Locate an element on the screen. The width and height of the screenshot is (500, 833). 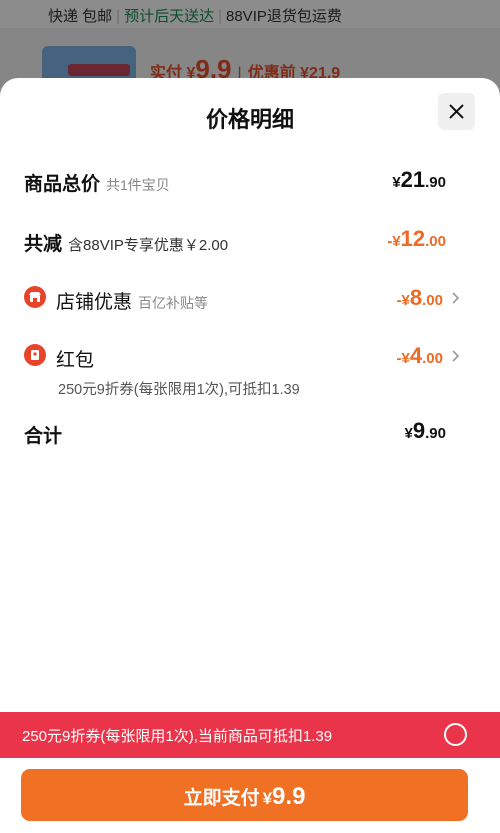
close-icon is located at coordinates (456, 111).